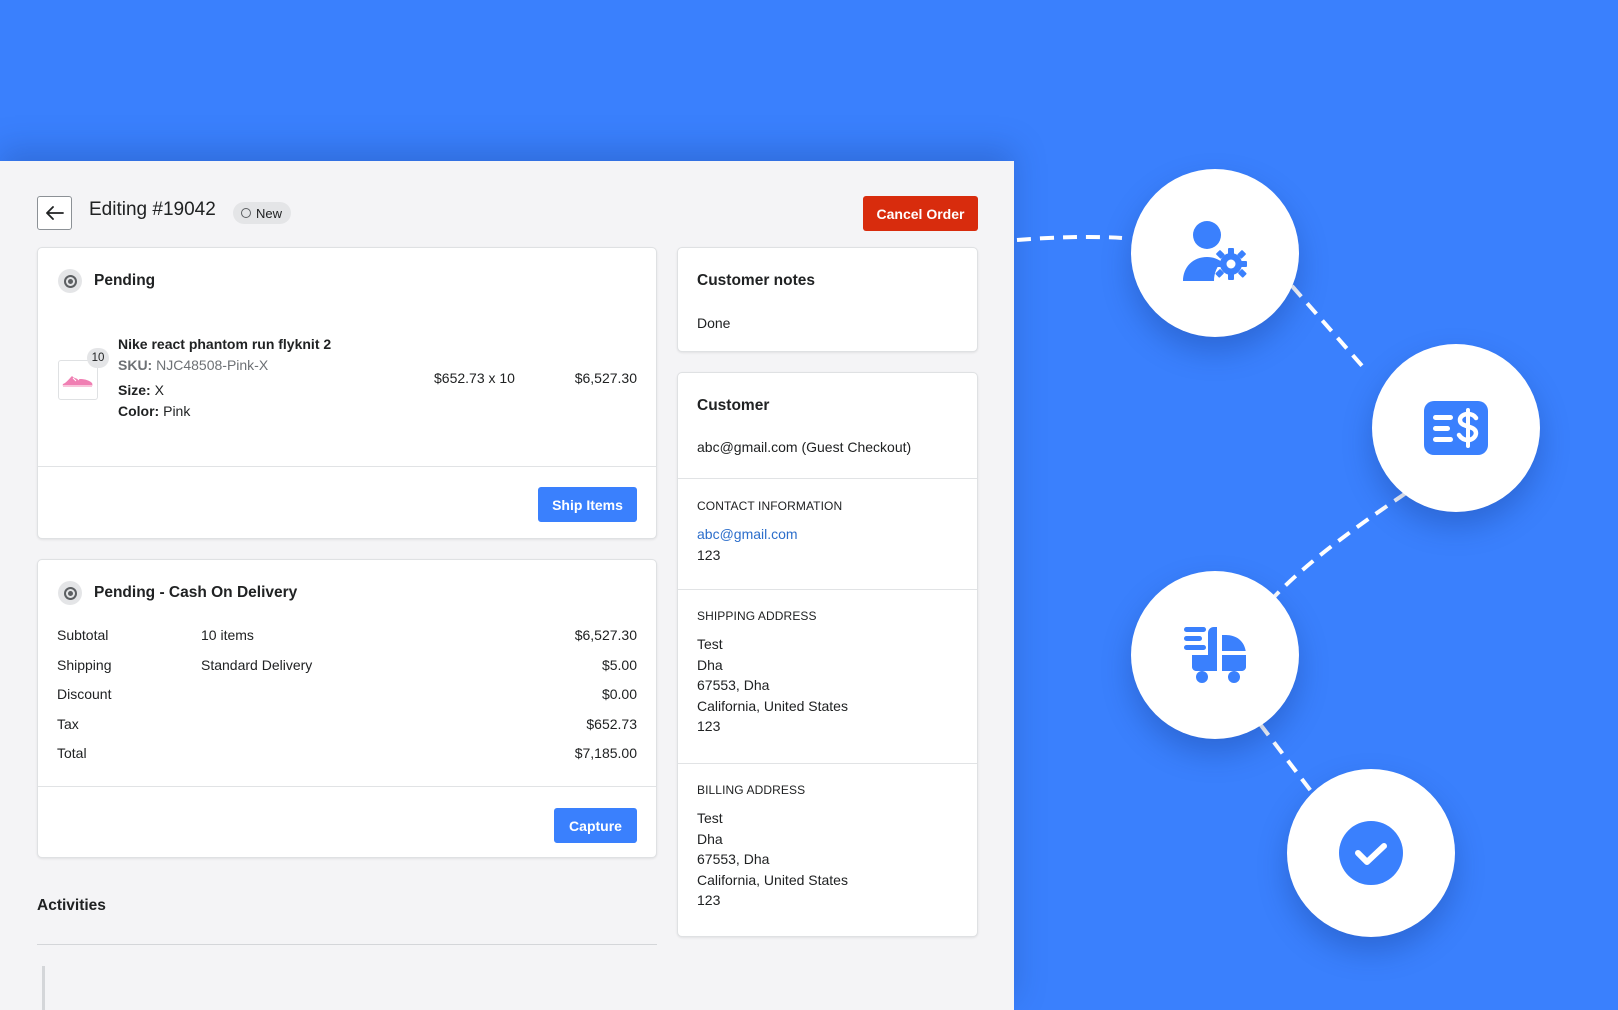  I want to click on pink-sneaker-image, so click(77, 381).